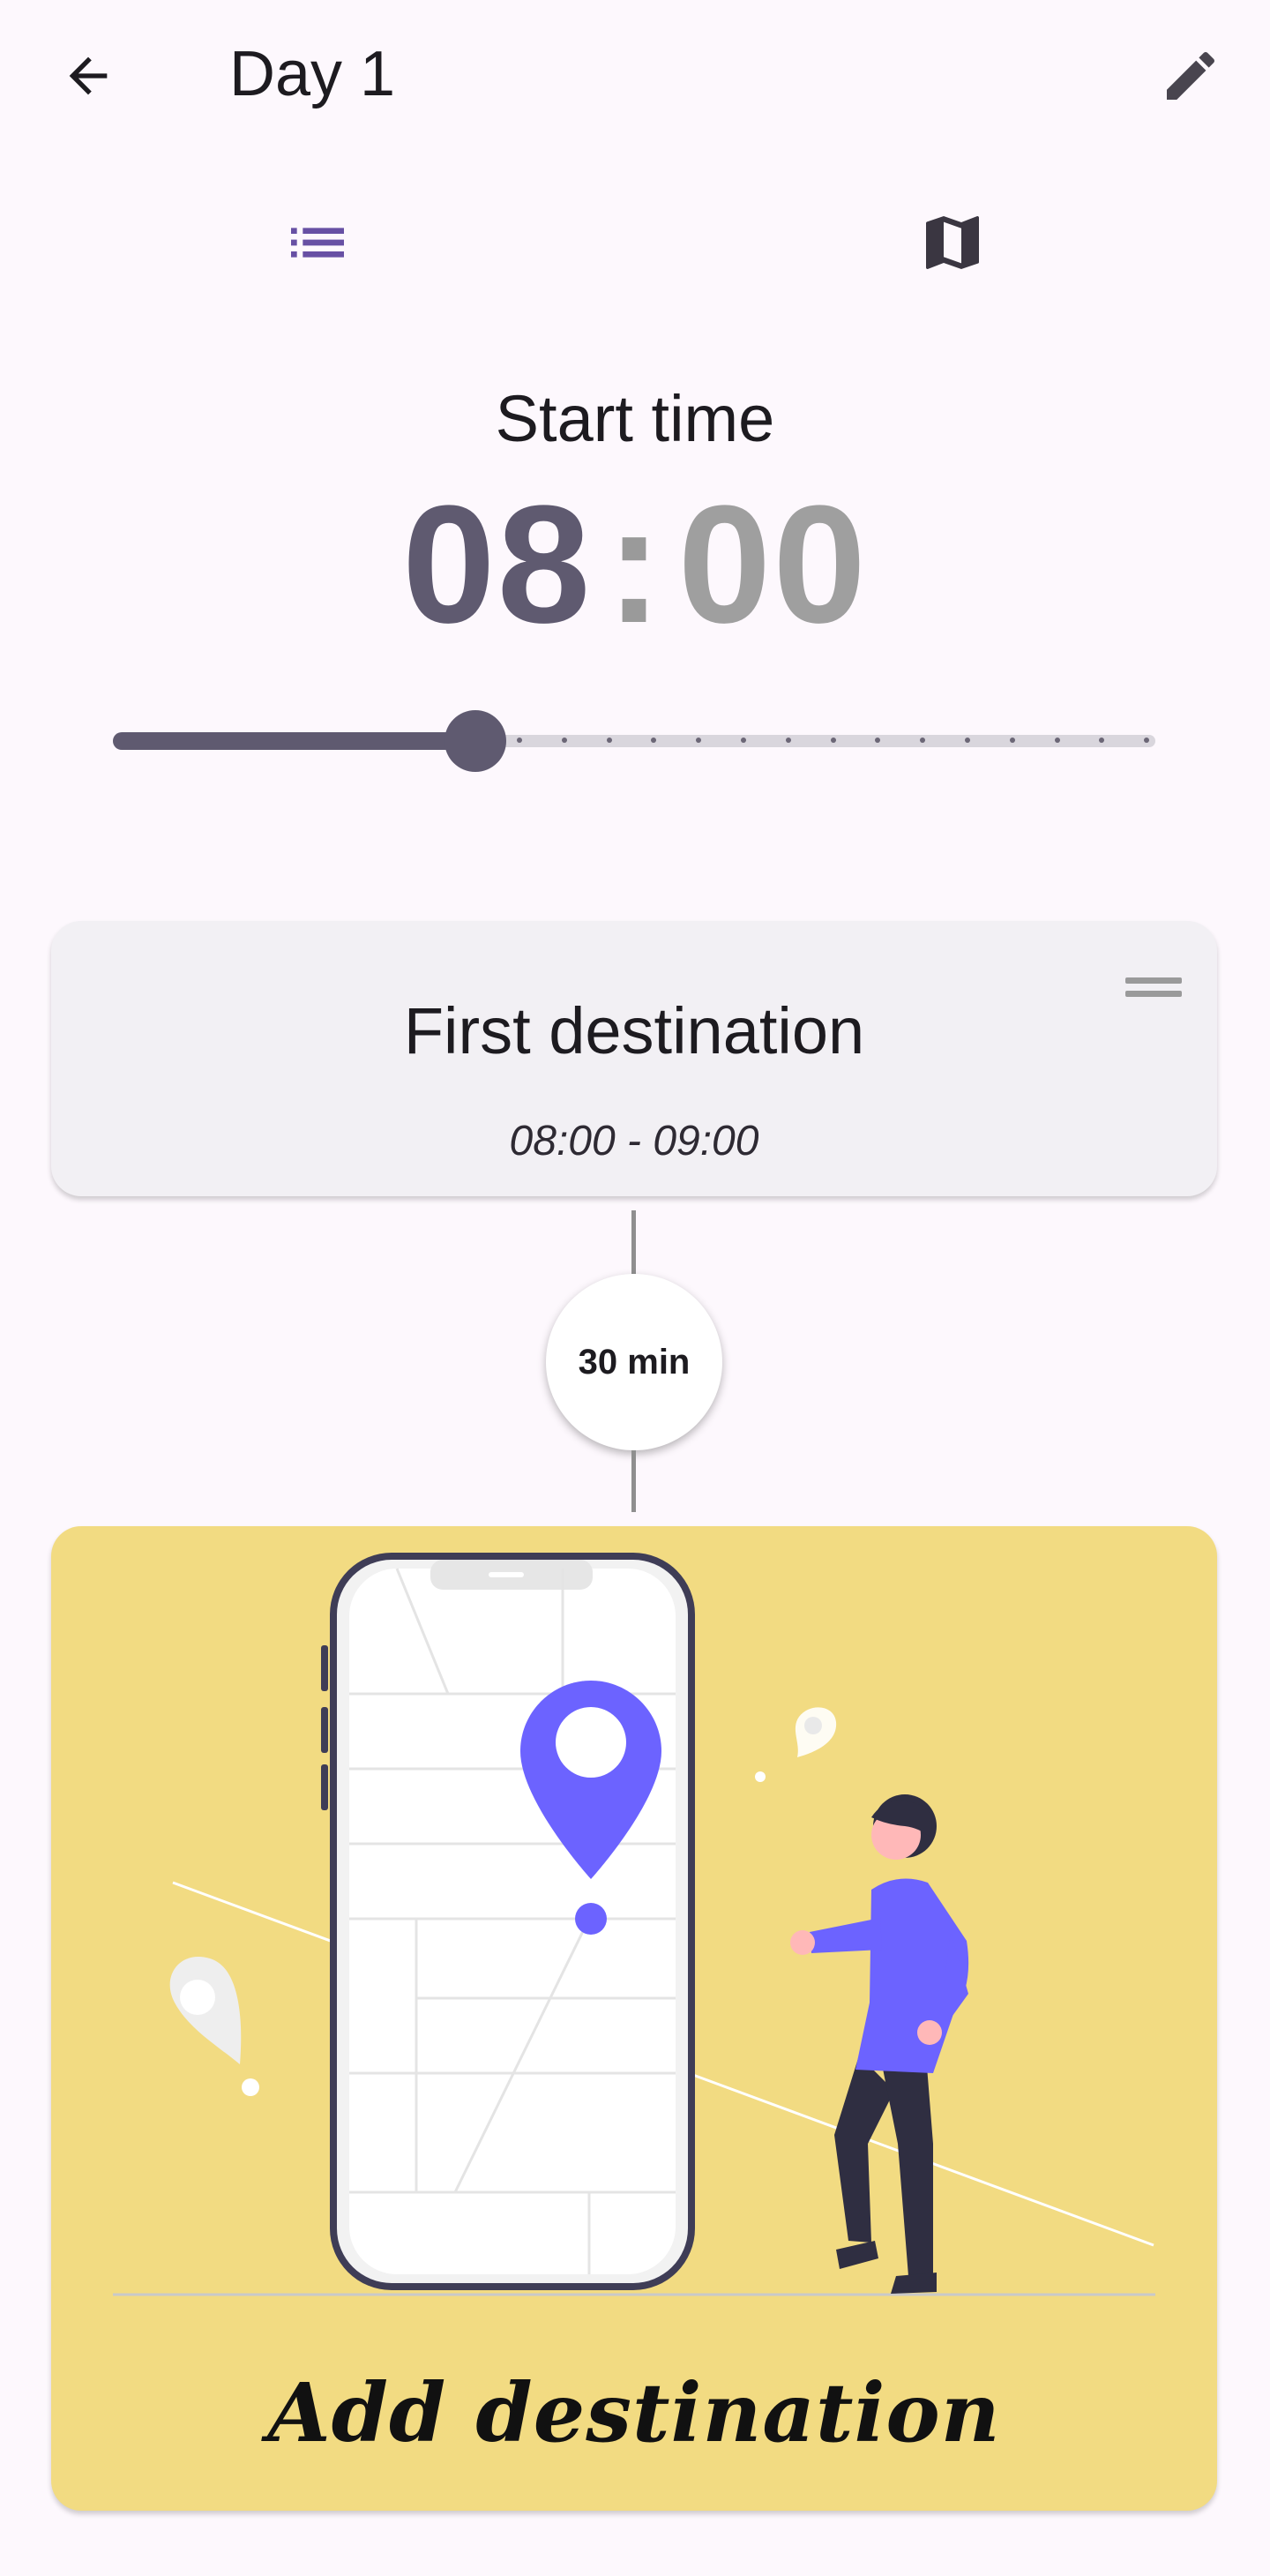  What do you see at coordinates (497, 564) in the screenshot?
I see `start-time-hours: 08` at bounding box center [497, 564].